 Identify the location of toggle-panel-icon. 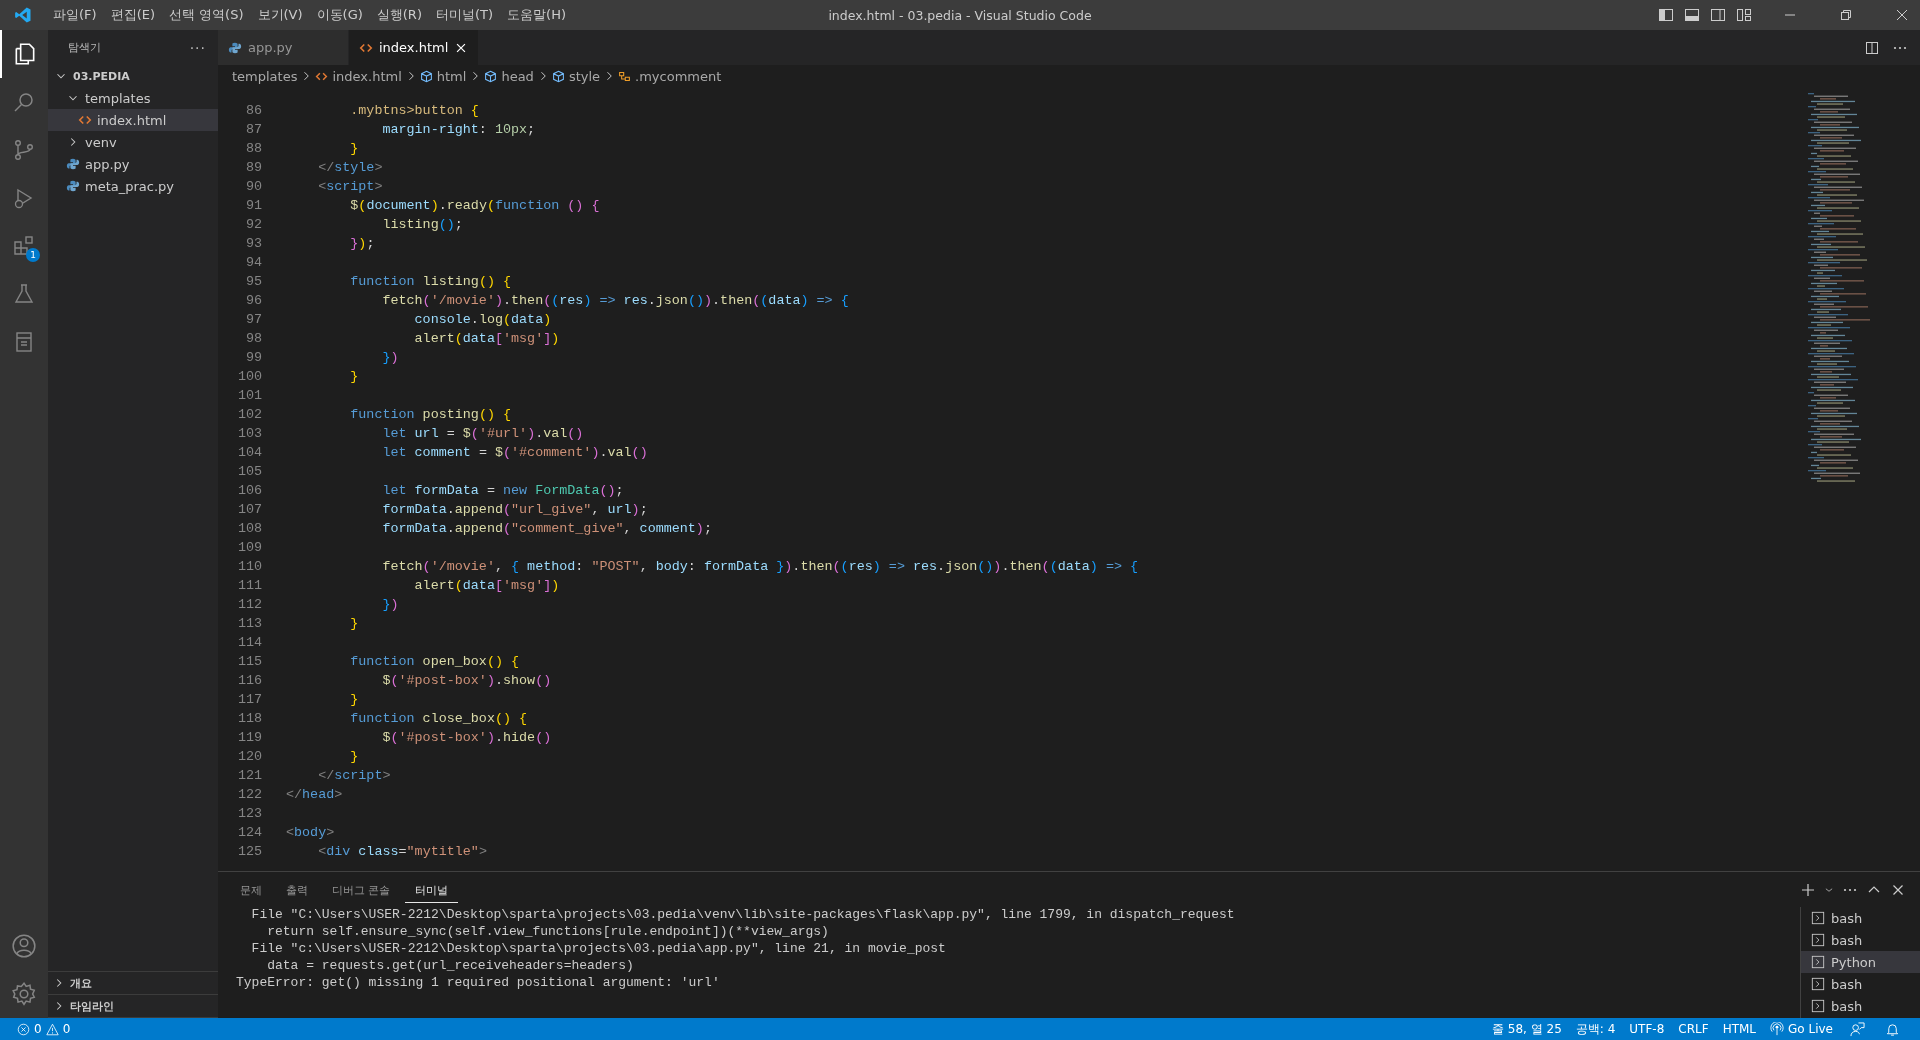
(1692, 15).